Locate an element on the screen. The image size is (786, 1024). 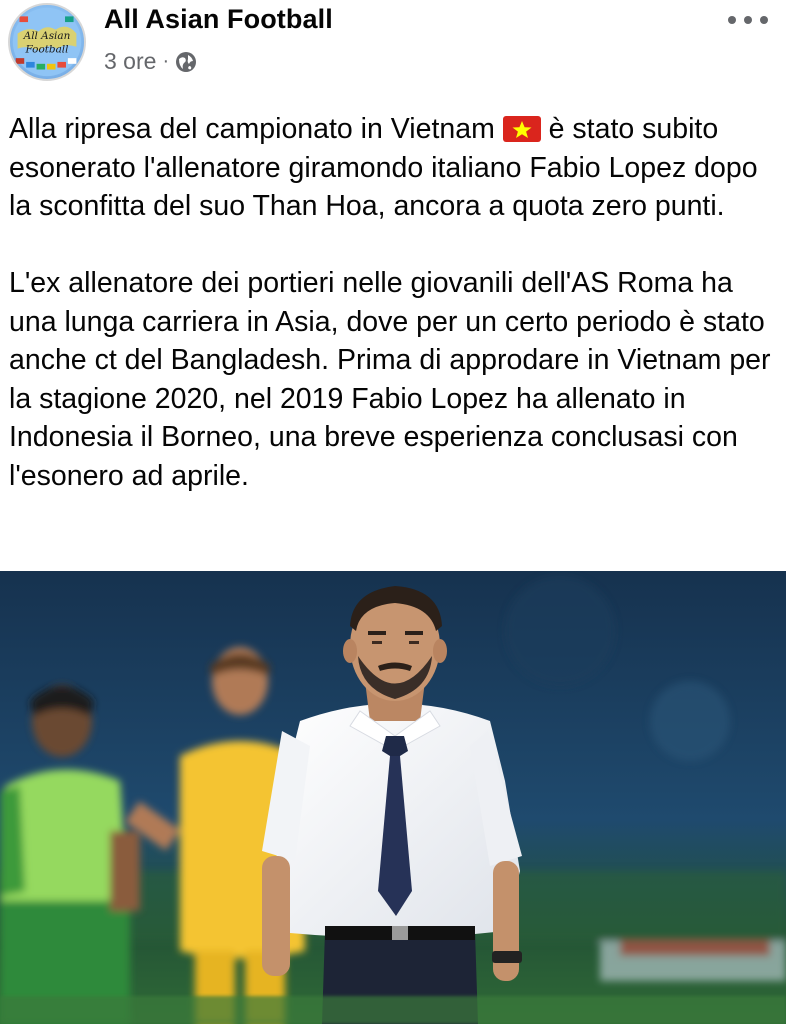
more-options-icon is located at coordinates (732, 20).